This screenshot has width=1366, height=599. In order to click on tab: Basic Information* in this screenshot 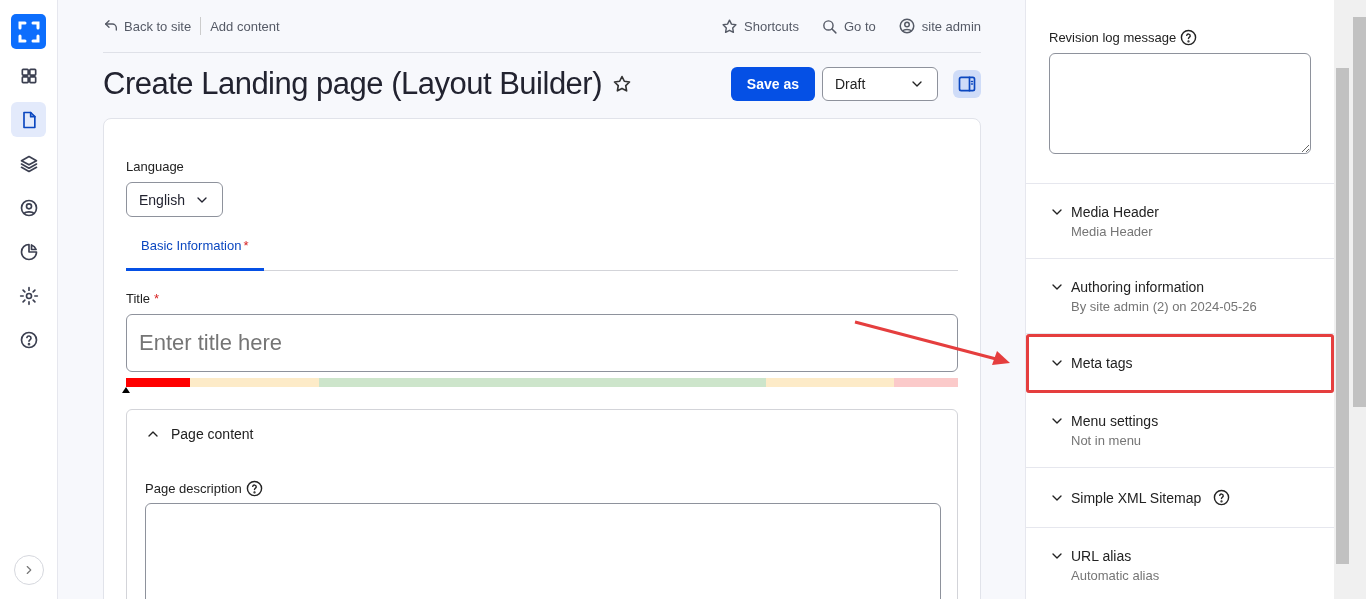, I will do `click(195, 250)`.